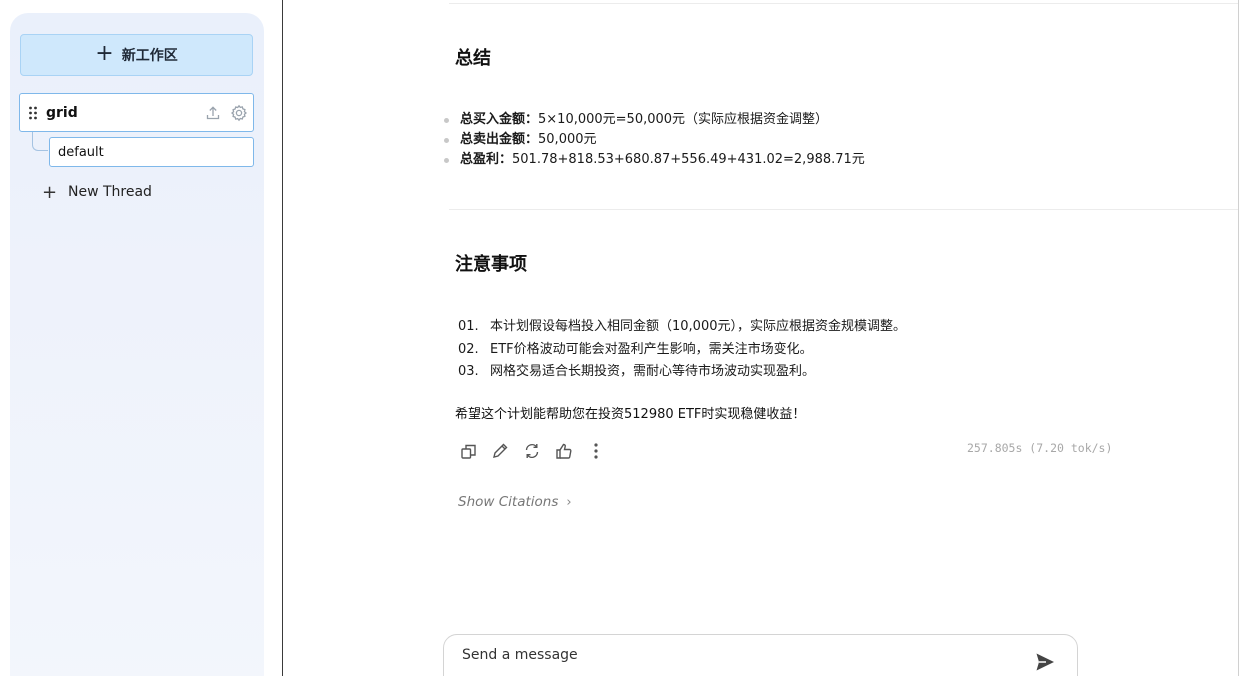  I want to click on message-input, so click(732, 655).